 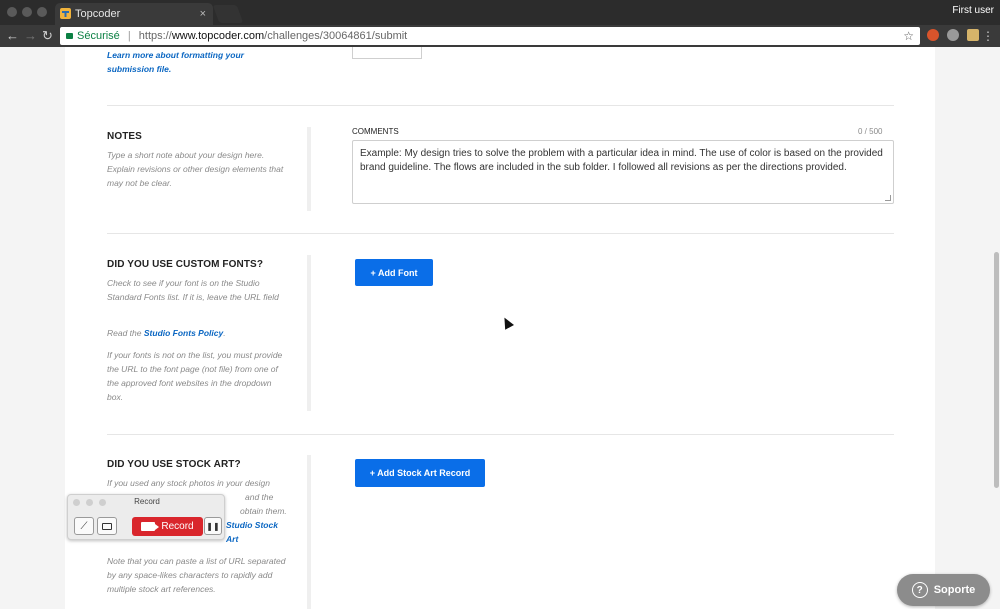 What do you see at coordinates (150, 526) in the screenshot?
I see `camera-icon` at bounding box center [150, 526].